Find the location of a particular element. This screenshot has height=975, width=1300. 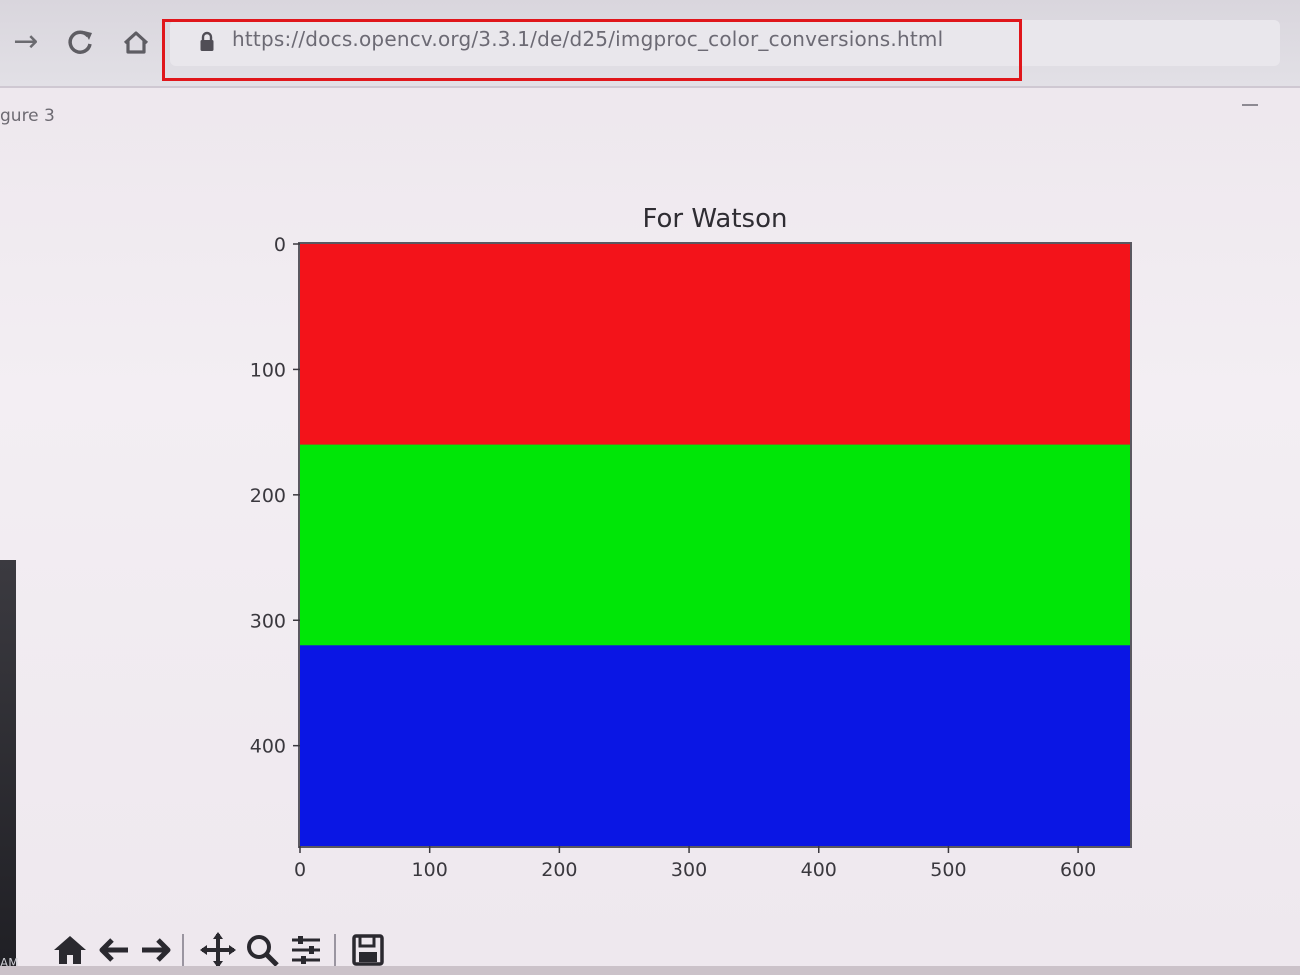

x-tick-label: 0 is located at coordinates (300, 870).